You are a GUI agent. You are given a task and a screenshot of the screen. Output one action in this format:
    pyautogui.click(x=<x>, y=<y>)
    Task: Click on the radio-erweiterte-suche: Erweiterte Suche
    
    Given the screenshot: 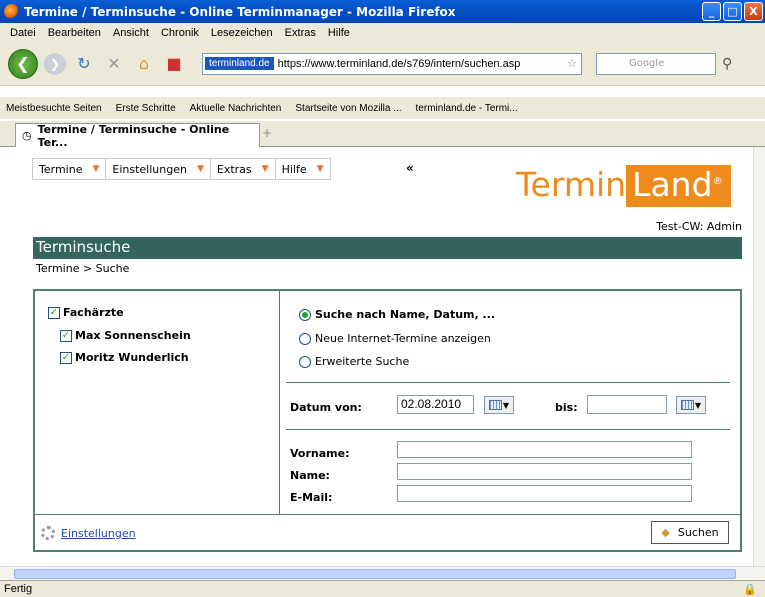 What is the action you would take?
    pyautogui.click(x=354, y=361)
    